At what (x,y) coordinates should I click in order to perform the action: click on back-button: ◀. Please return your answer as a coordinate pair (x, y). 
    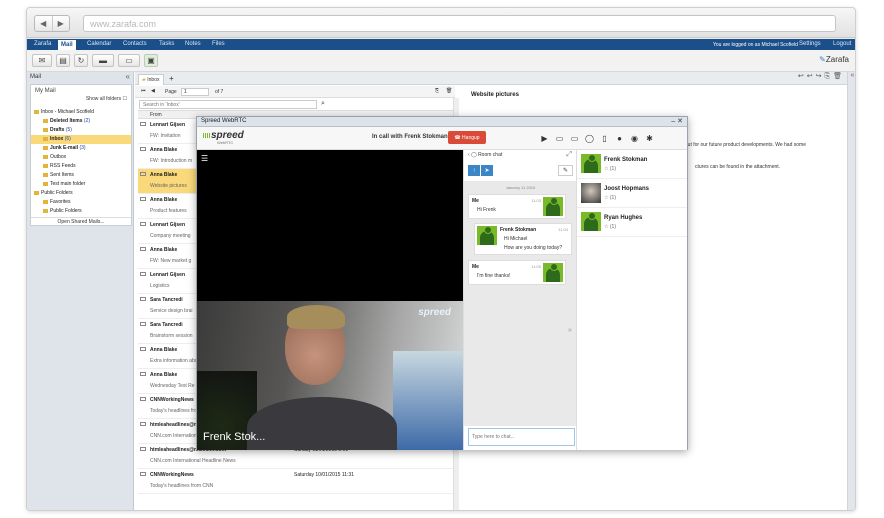
    Looking at the image, I should click on (43, 23).